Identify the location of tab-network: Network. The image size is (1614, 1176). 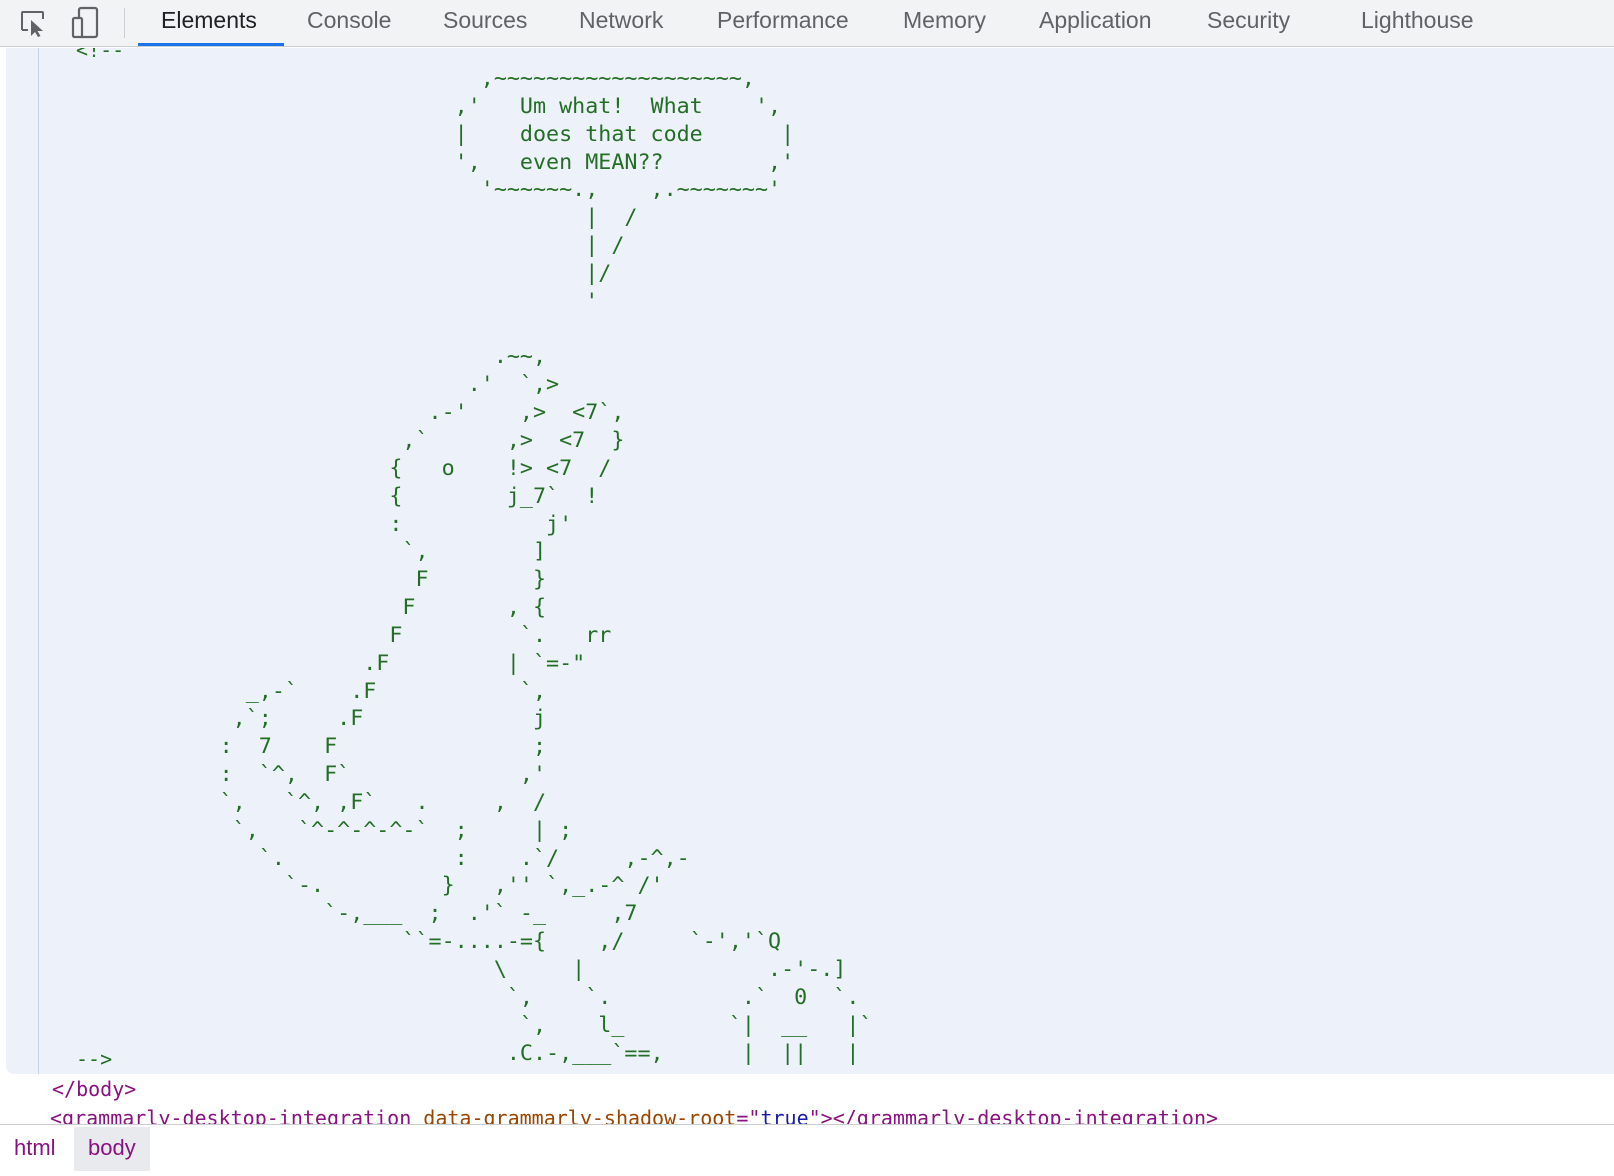
(621, 23).